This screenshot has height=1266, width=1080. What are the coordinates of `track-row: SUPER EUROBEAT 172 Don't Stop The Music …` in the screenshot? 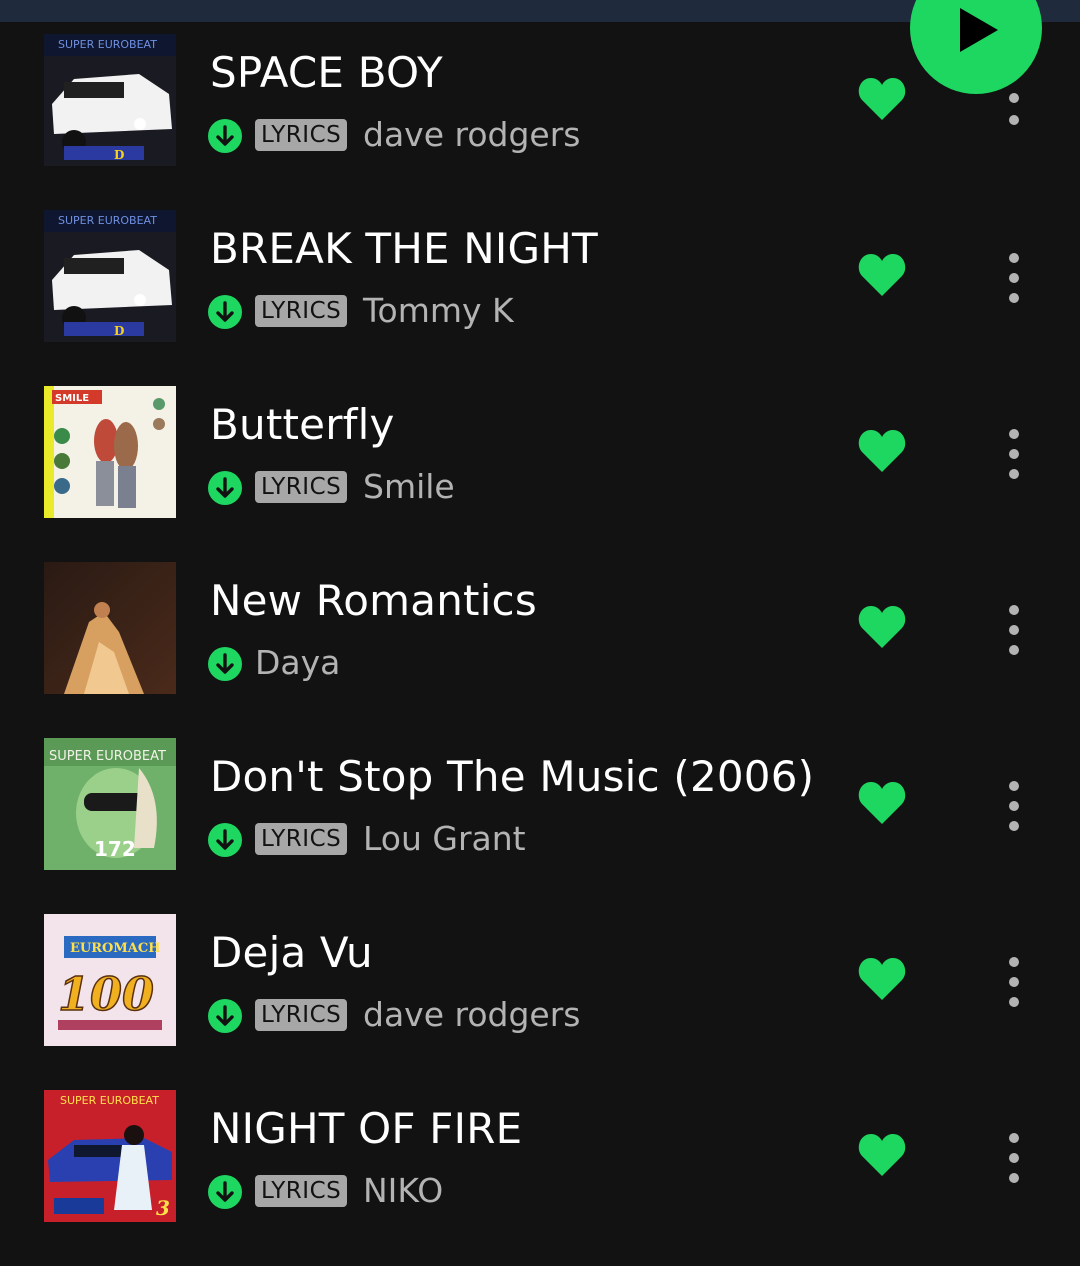 It's located at (540, 826).